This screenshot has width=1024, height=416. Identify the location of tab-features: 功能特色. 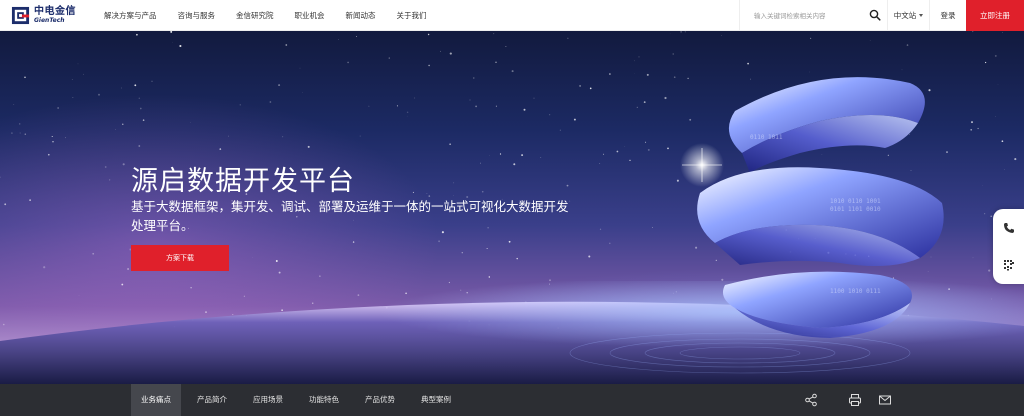
(324, 400).